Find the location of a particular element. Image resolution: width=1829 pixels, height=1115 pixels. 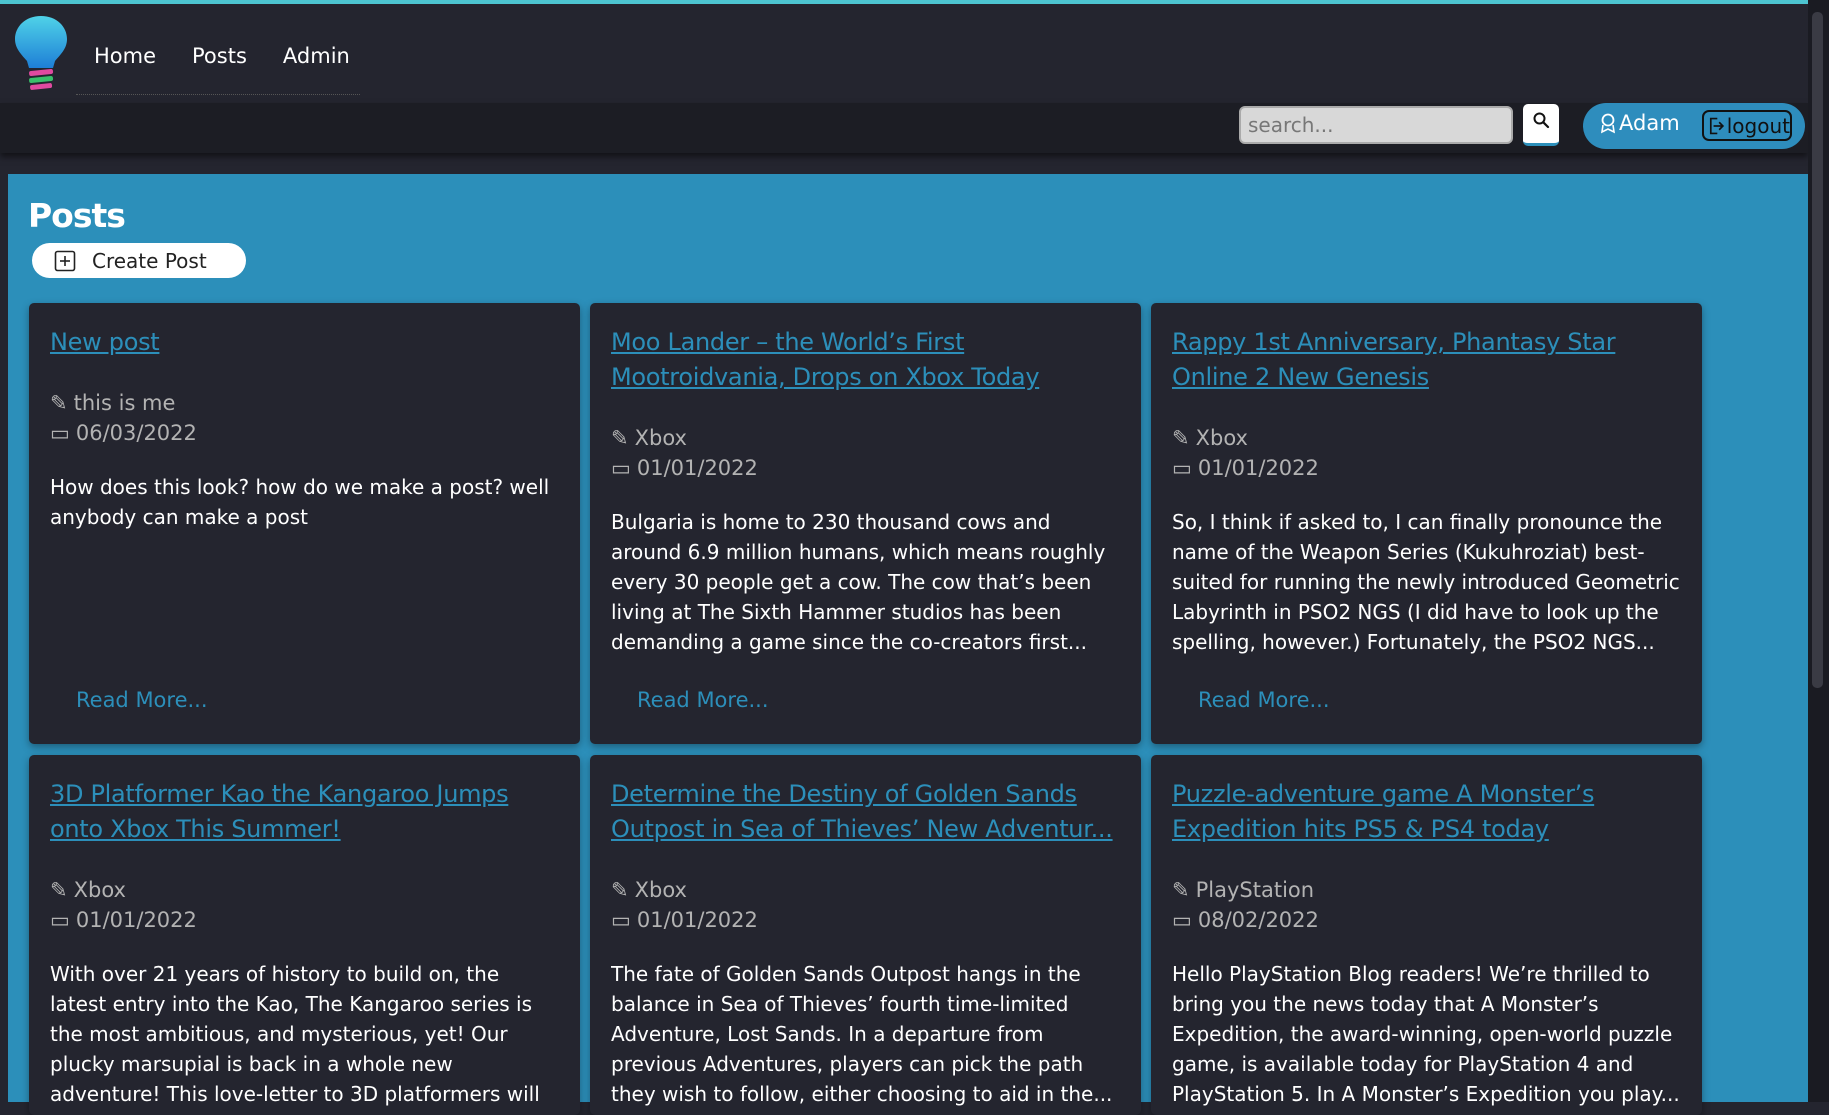

plus-square-icon is located at coordinates (65, 260).